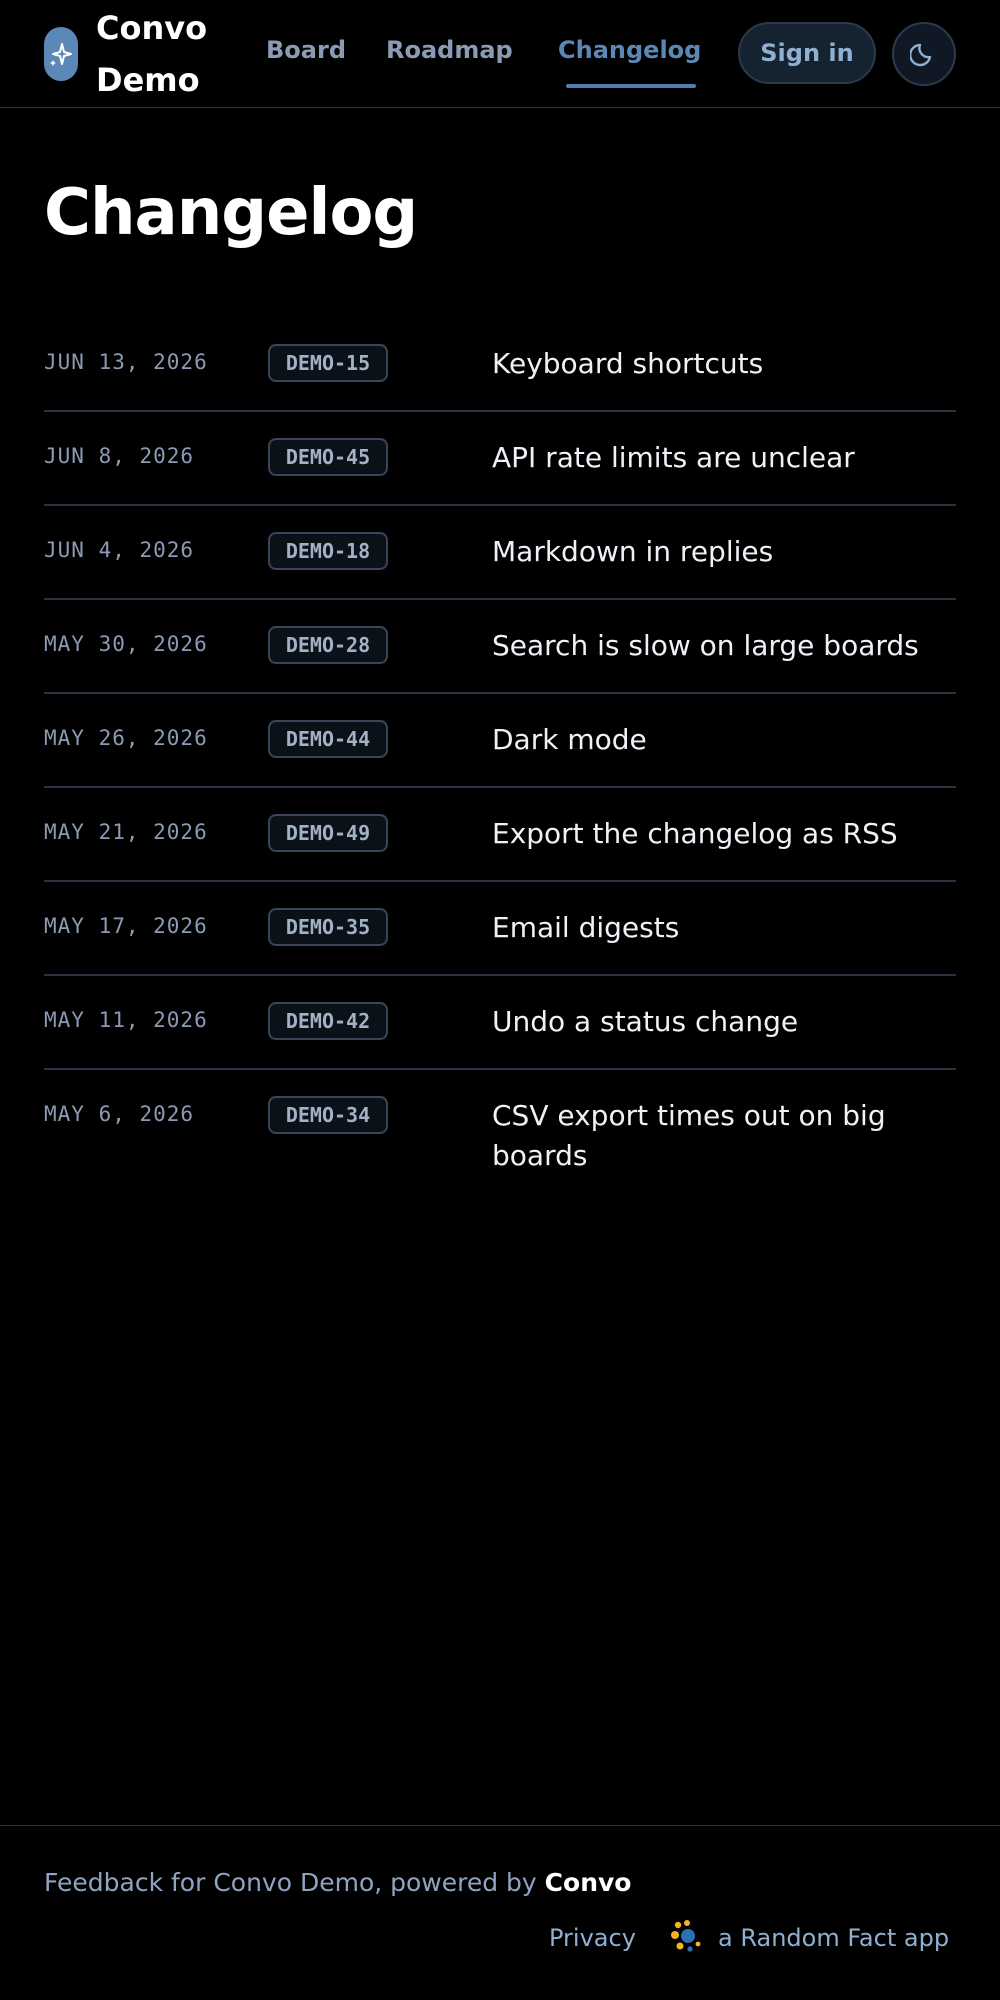 The width and height of the screenshot is (1000, 2000). Describe the element at coordinates (126, 1020) in the screenshot. I see `entry-date: MAY 11, 2026` at that location.